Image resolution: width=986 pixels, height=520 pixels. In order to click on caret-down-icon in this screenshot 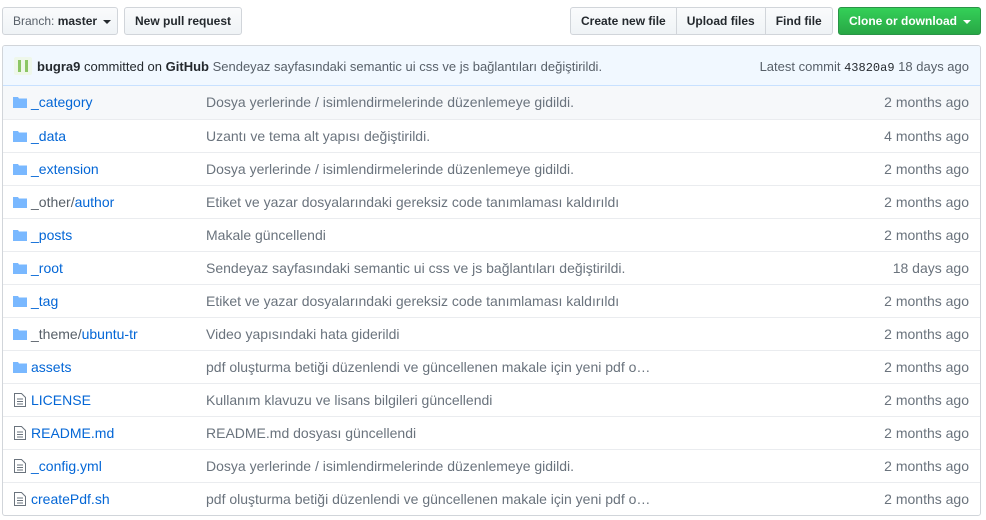, I will do `click(107, 21)`.